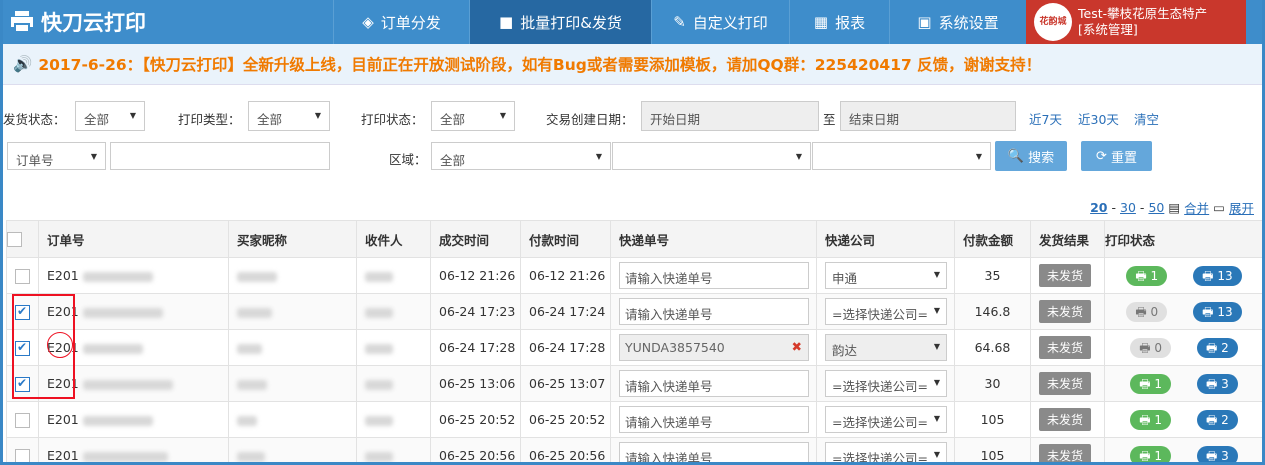 This screenshot has width=1265, height=465. I want to click on col-ship-result: 发货结果, so click(1067, 239).